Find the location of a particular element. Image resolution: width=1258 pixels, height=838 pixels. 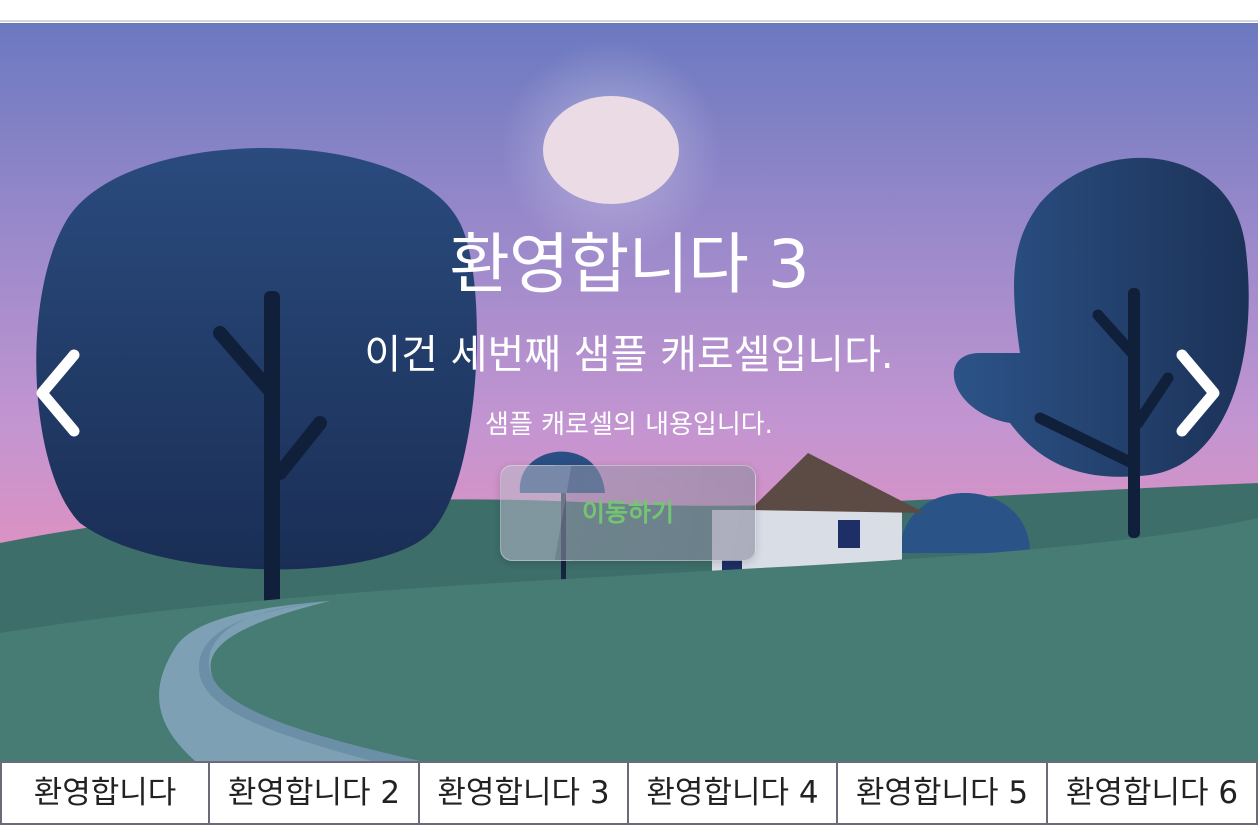

chevron-left-icon is located at coordinates (58, 393).